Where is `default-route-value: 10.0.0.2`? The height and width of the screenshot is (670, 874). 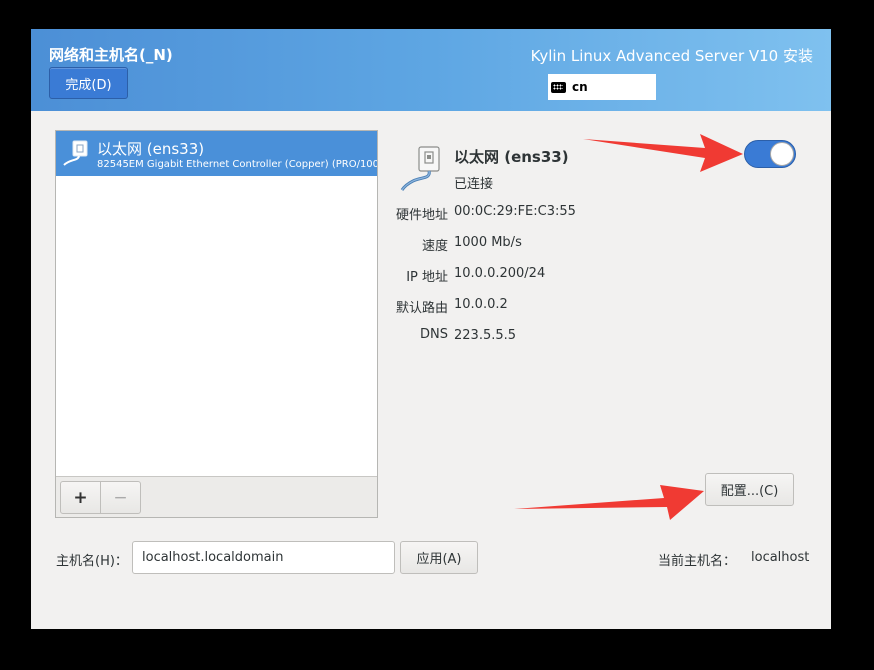 default-route-value: 10.0.0.2 is located at coordinates (481, 304).